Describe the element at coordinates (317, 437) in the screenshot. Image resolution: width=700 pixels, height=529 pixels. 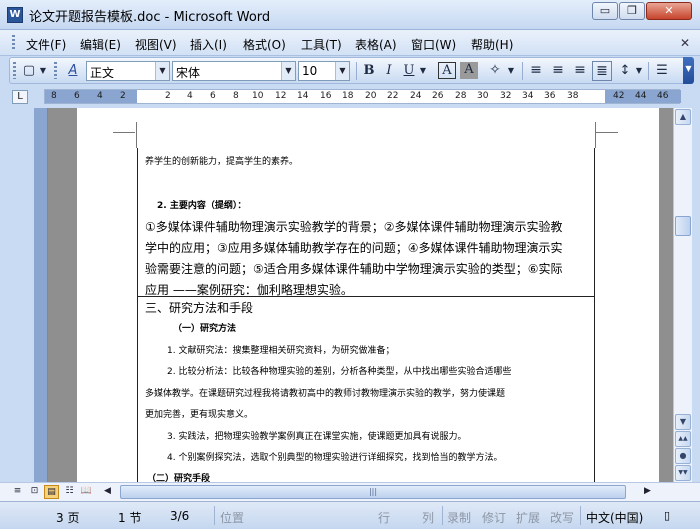
I see `paragraph-line: 3. 实践法，把物理实验教学案例真正在课堂实施，使课题更加具有说服力。` at that location.